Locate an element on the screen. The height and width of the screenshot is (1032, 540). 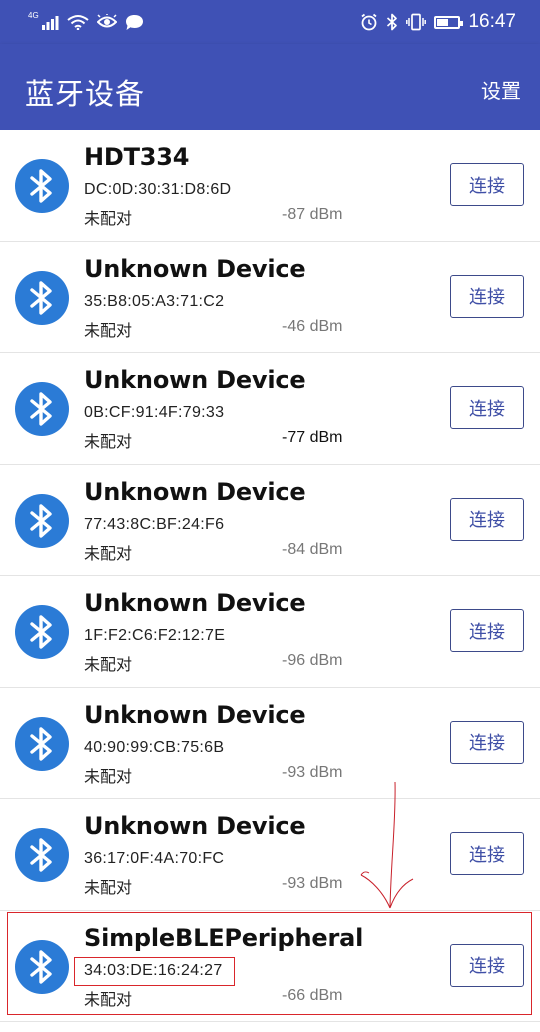
network-type: 4G is located at coordinates (33, 15).